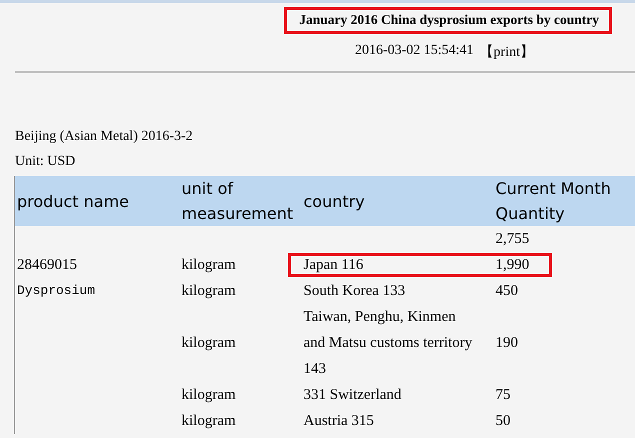  What do you see at coordinates (564, 239) in the screenshot?
I see `quantity-cell: 2,755` at bounding box center [564, 239].